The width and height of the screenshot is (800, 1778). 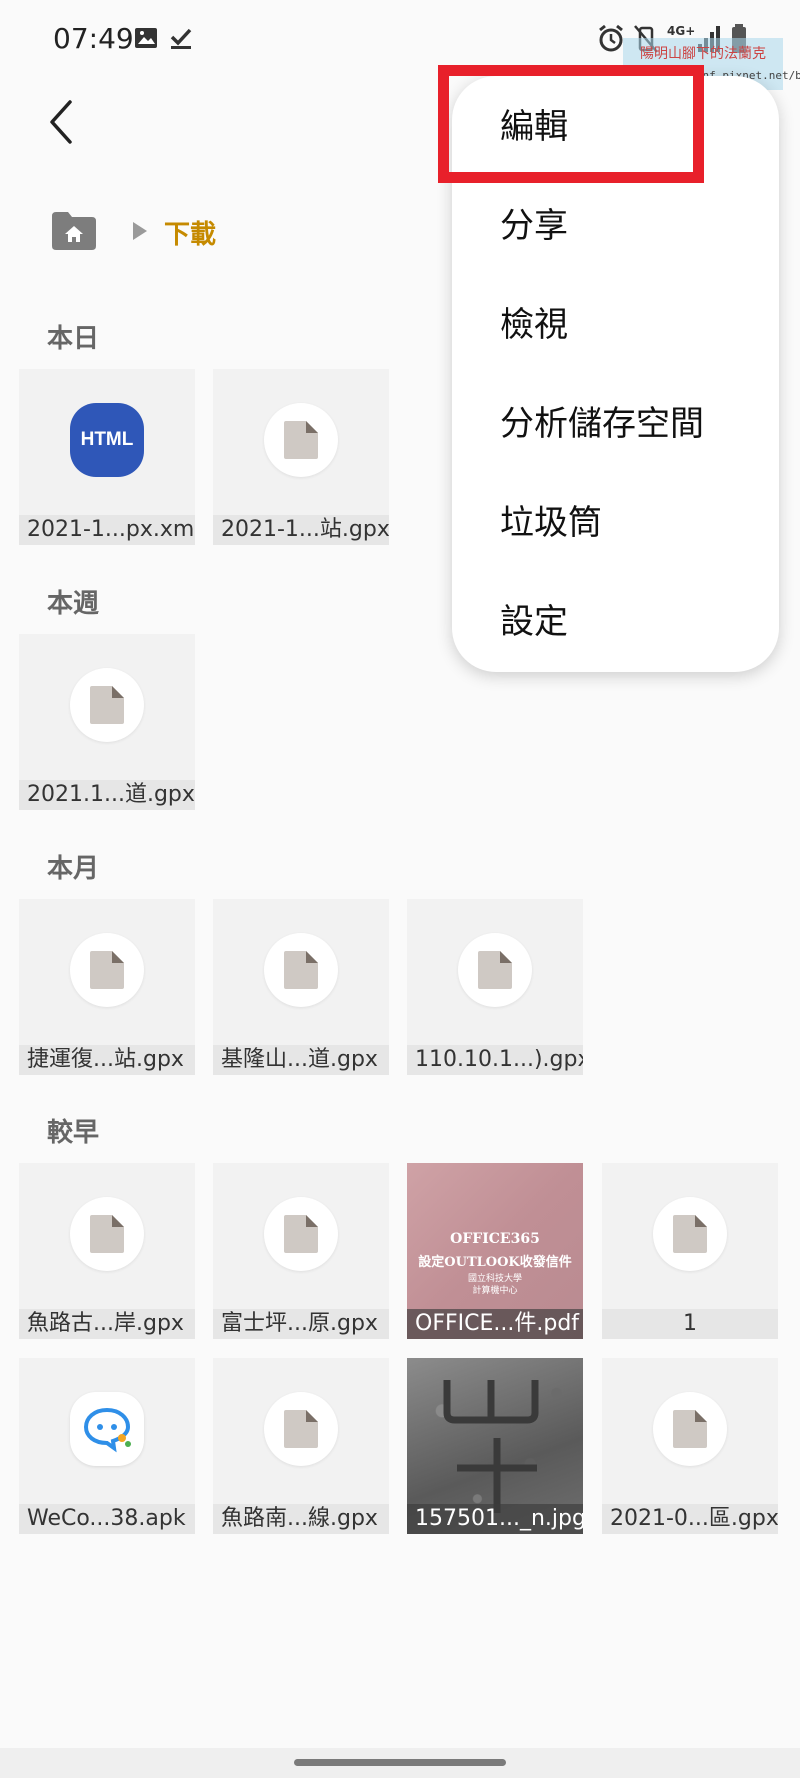 I want to click on menu-item-view: 檢視, so click(x=615, y=325).